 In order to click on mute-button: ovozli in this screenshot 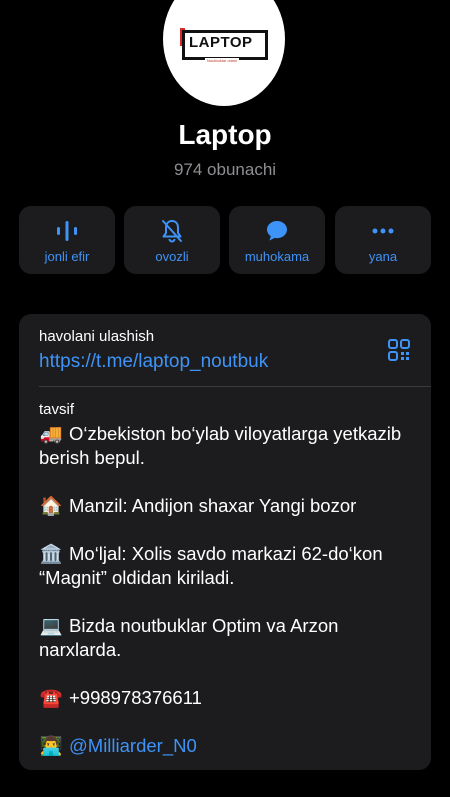, I will do `click(172, 240)`.